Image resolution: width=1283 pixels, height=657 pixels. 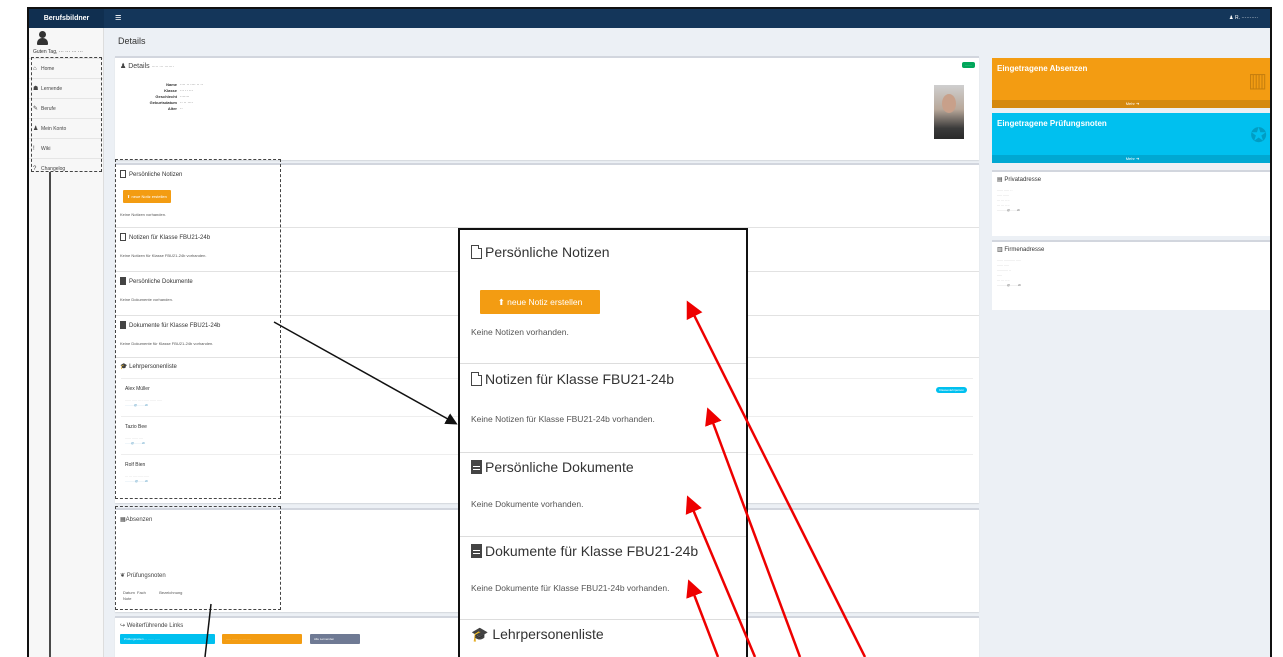 I want to click on notes-highlight-frame, so click(x=198, y=329).